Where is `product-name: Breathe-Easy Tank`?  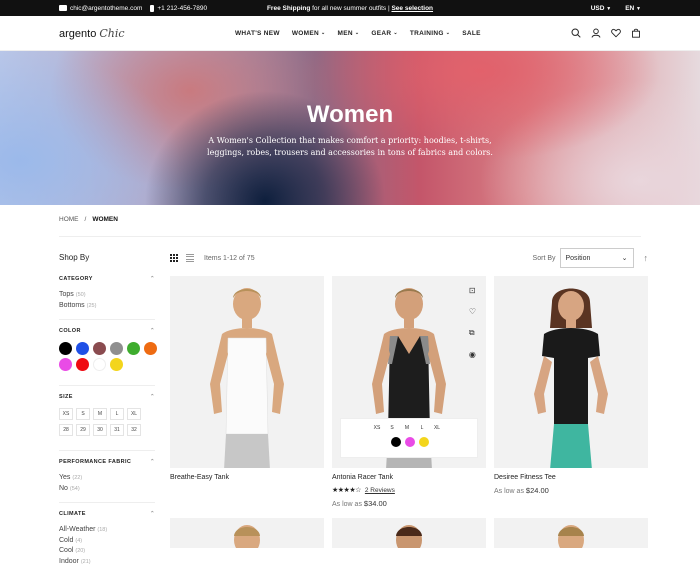 product-name: Breathe-Easy Tank is located at coordinates (247, 477).